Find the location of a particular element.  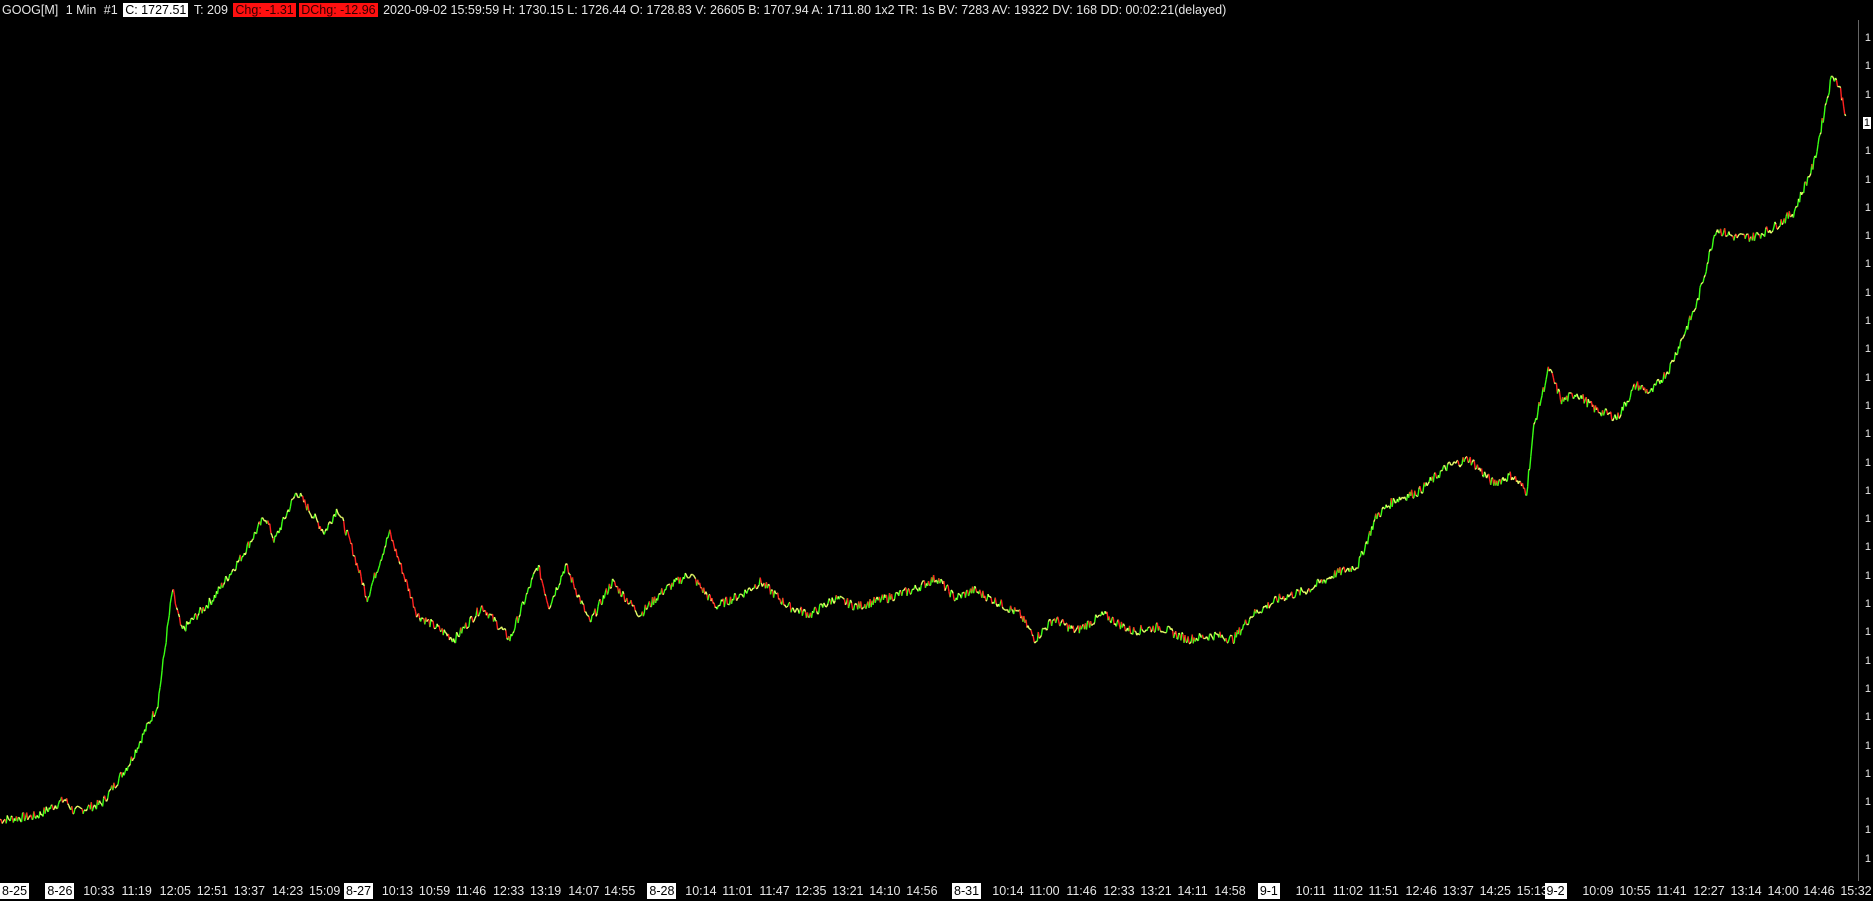

time-axis-label: 11:51 is located at coordinates (1383, 891).